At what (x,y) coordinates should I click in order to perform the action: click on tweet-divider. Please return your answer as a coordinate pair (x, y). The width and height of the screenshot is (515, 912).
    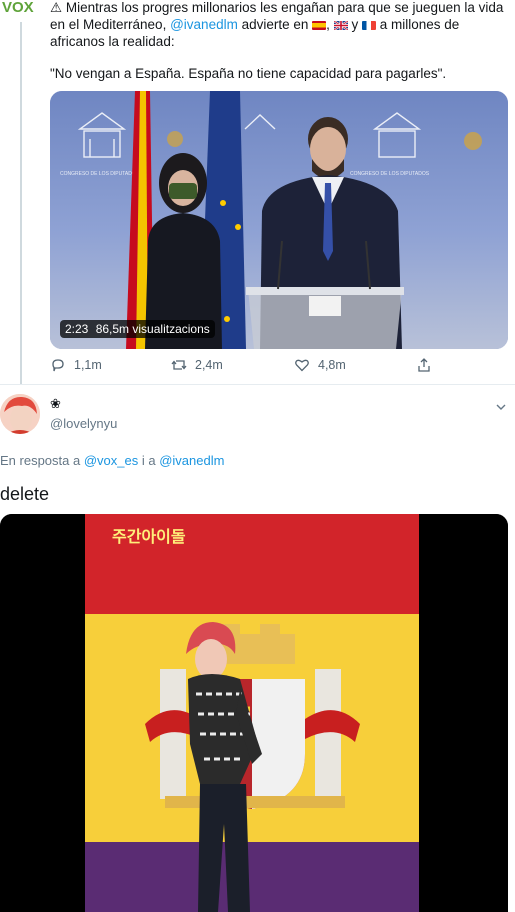
    Looking at the image, I should click on (257, 384).